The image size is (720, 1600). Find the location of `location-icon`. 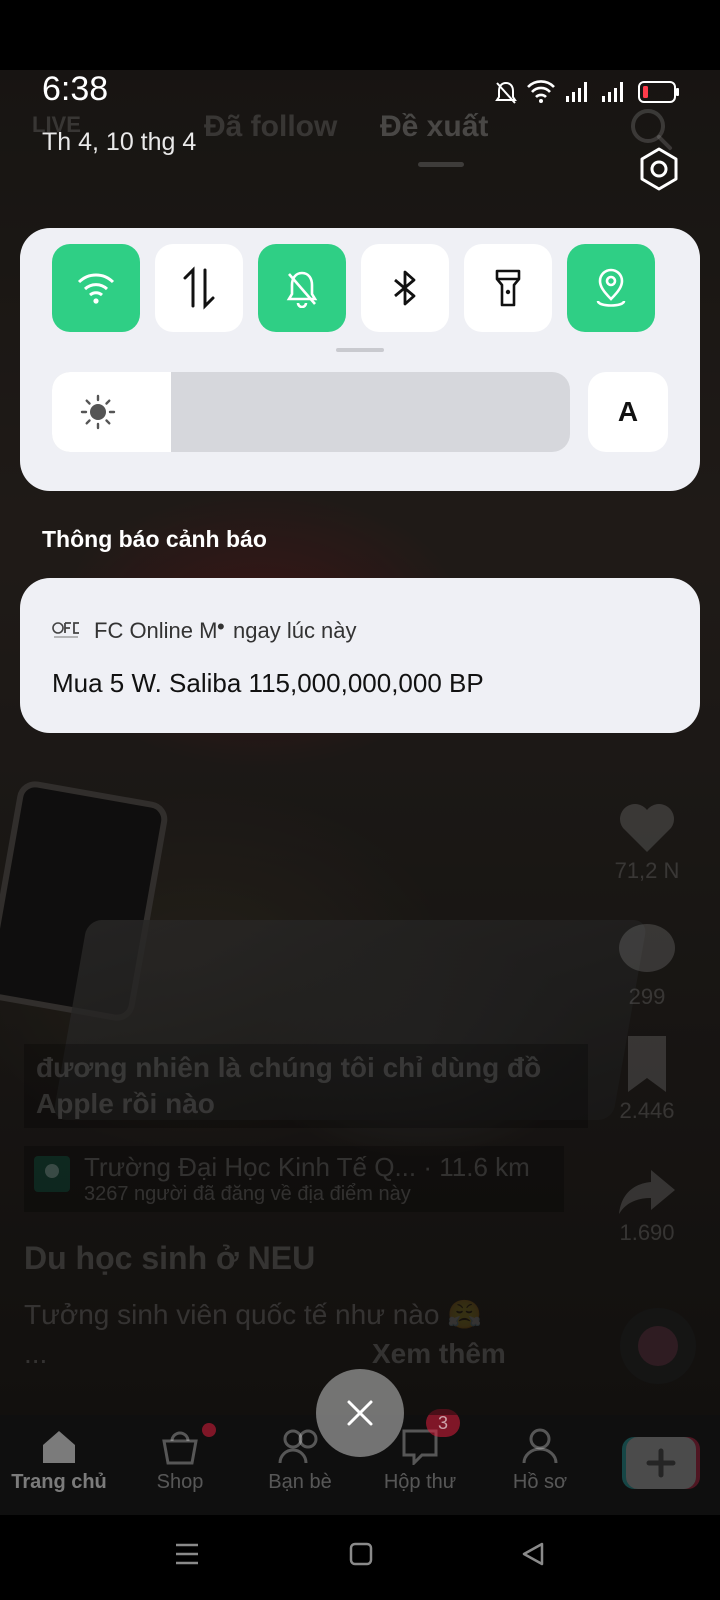

location-icon is located at coordinates (611, 287).